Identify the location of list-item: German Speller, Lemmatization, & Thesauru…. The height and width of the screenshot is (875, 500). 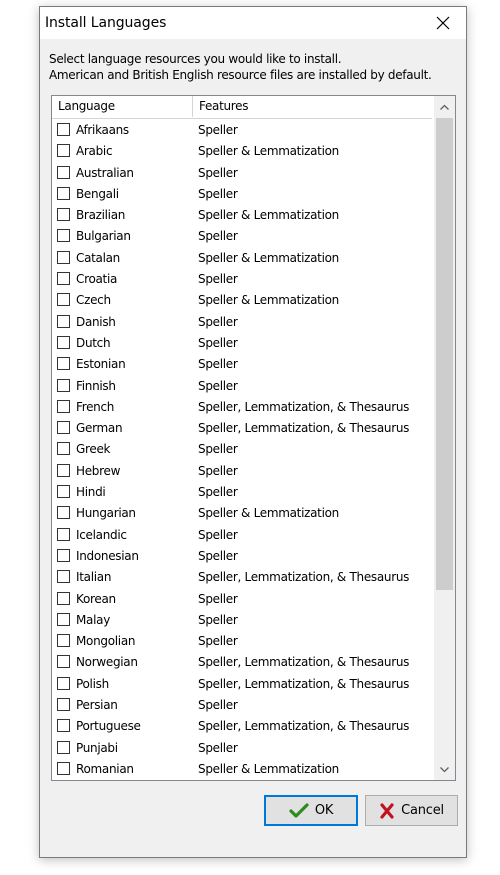
(242, 428).